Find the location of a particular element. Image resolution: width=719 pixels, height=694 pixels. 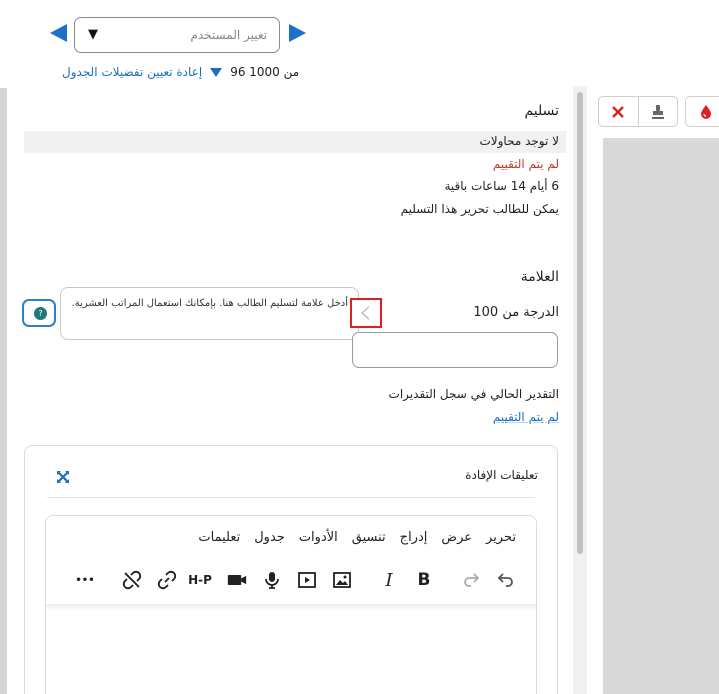

filter-icon is located at coordinates (216, 72).